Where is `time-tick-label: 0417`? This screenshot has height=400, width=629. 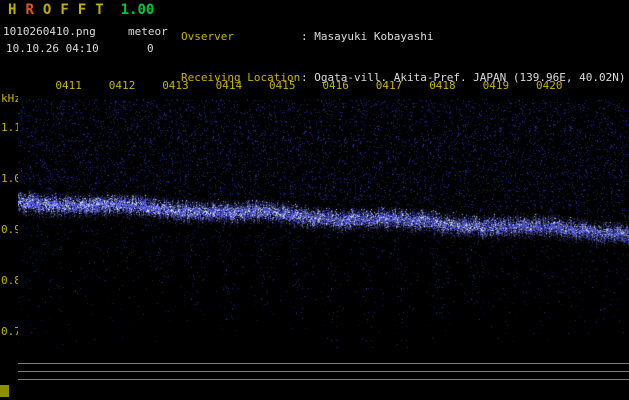 time-tick-label: 0417 is located at coordinates (389, 85).